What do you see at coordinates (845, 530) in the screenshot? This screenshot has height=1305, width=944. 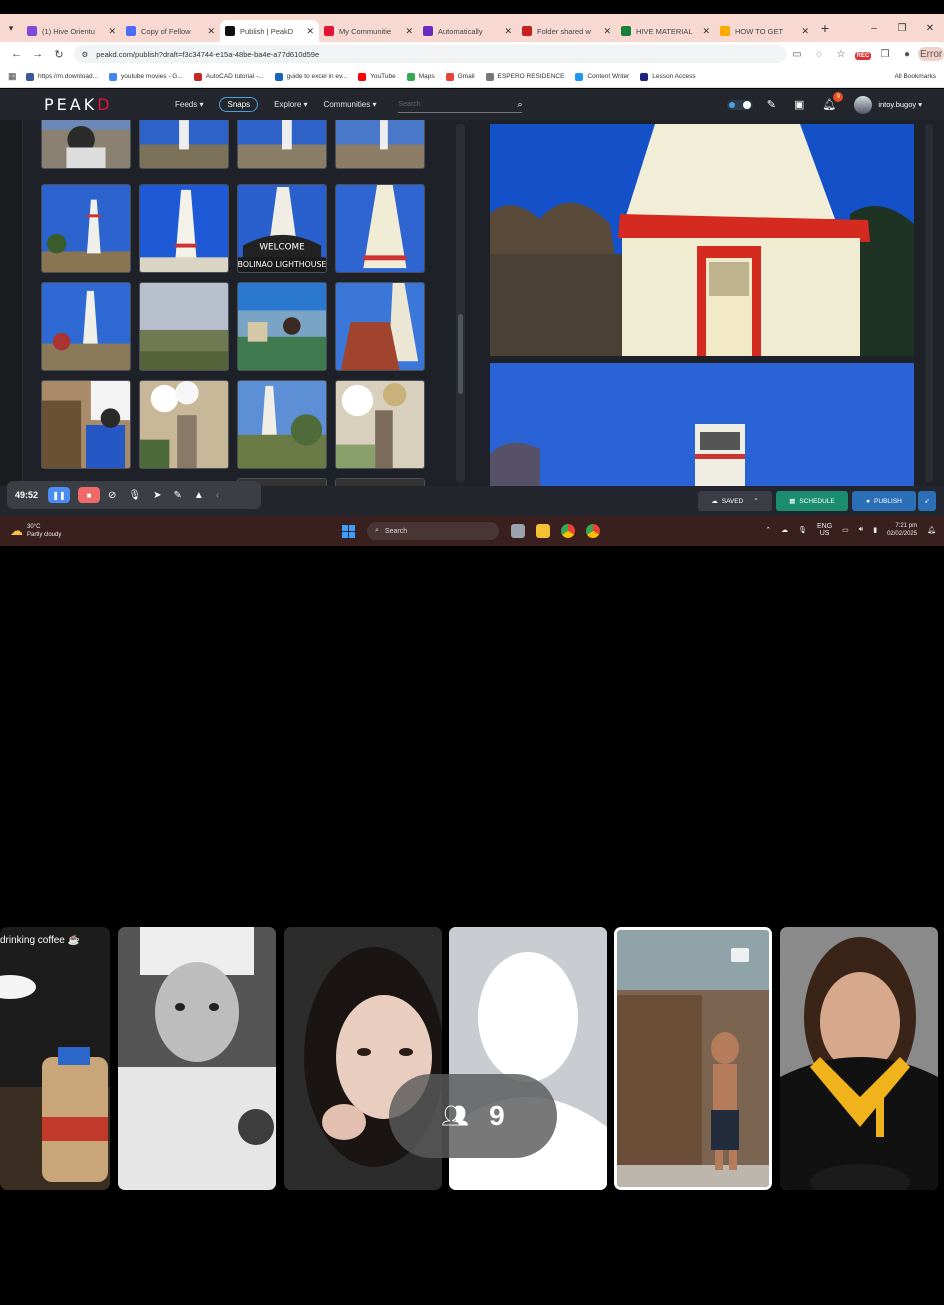 I see `network-icon: ▭` at bounding box center [845, 530].